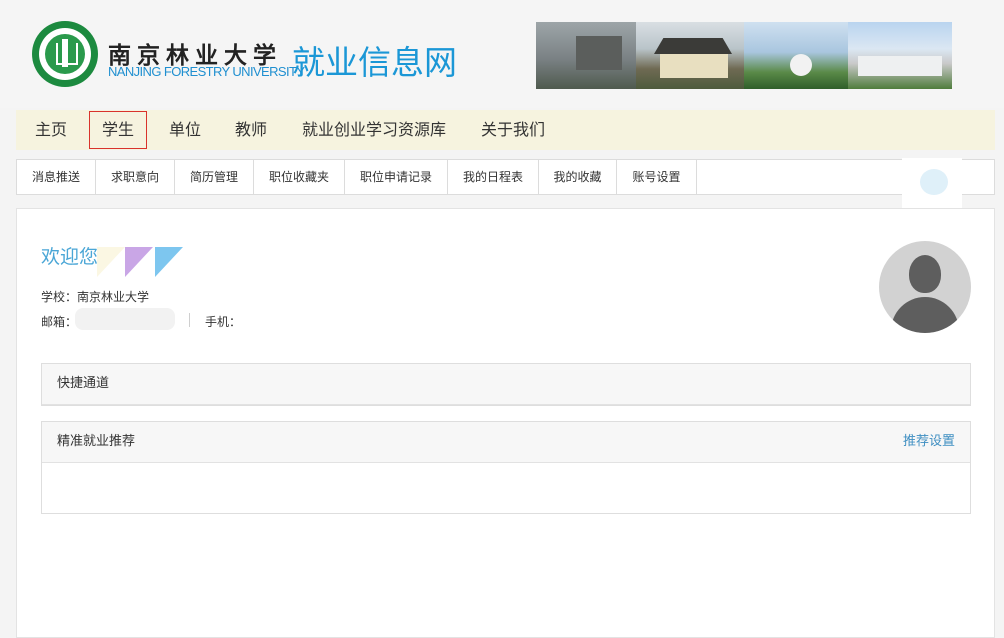 The image size is (1004, 638). Describe the element at coordinates (189, 320) in the screenshot. I see `divider` at that location.